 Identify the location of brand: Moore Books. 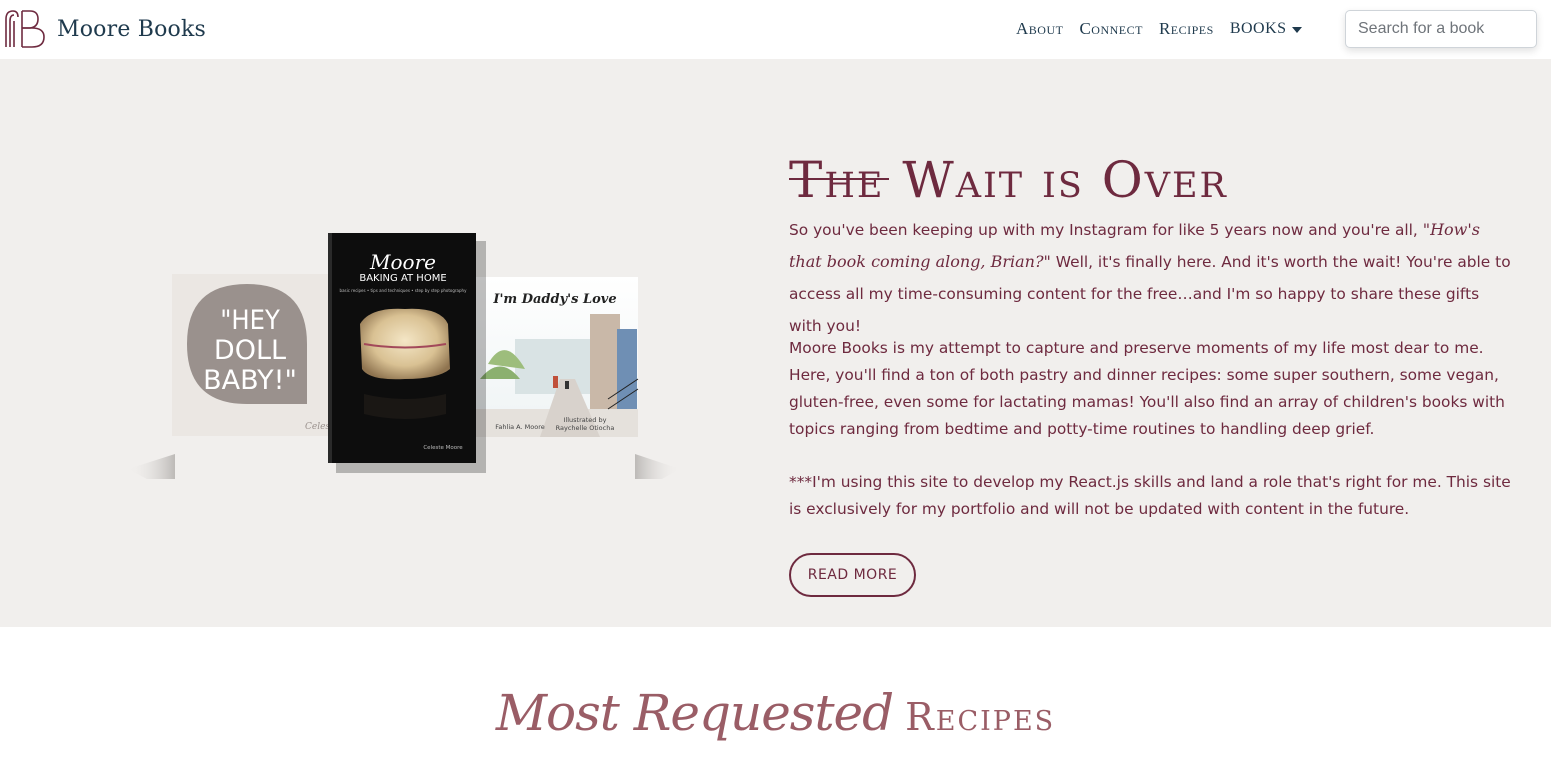
(105, 29).